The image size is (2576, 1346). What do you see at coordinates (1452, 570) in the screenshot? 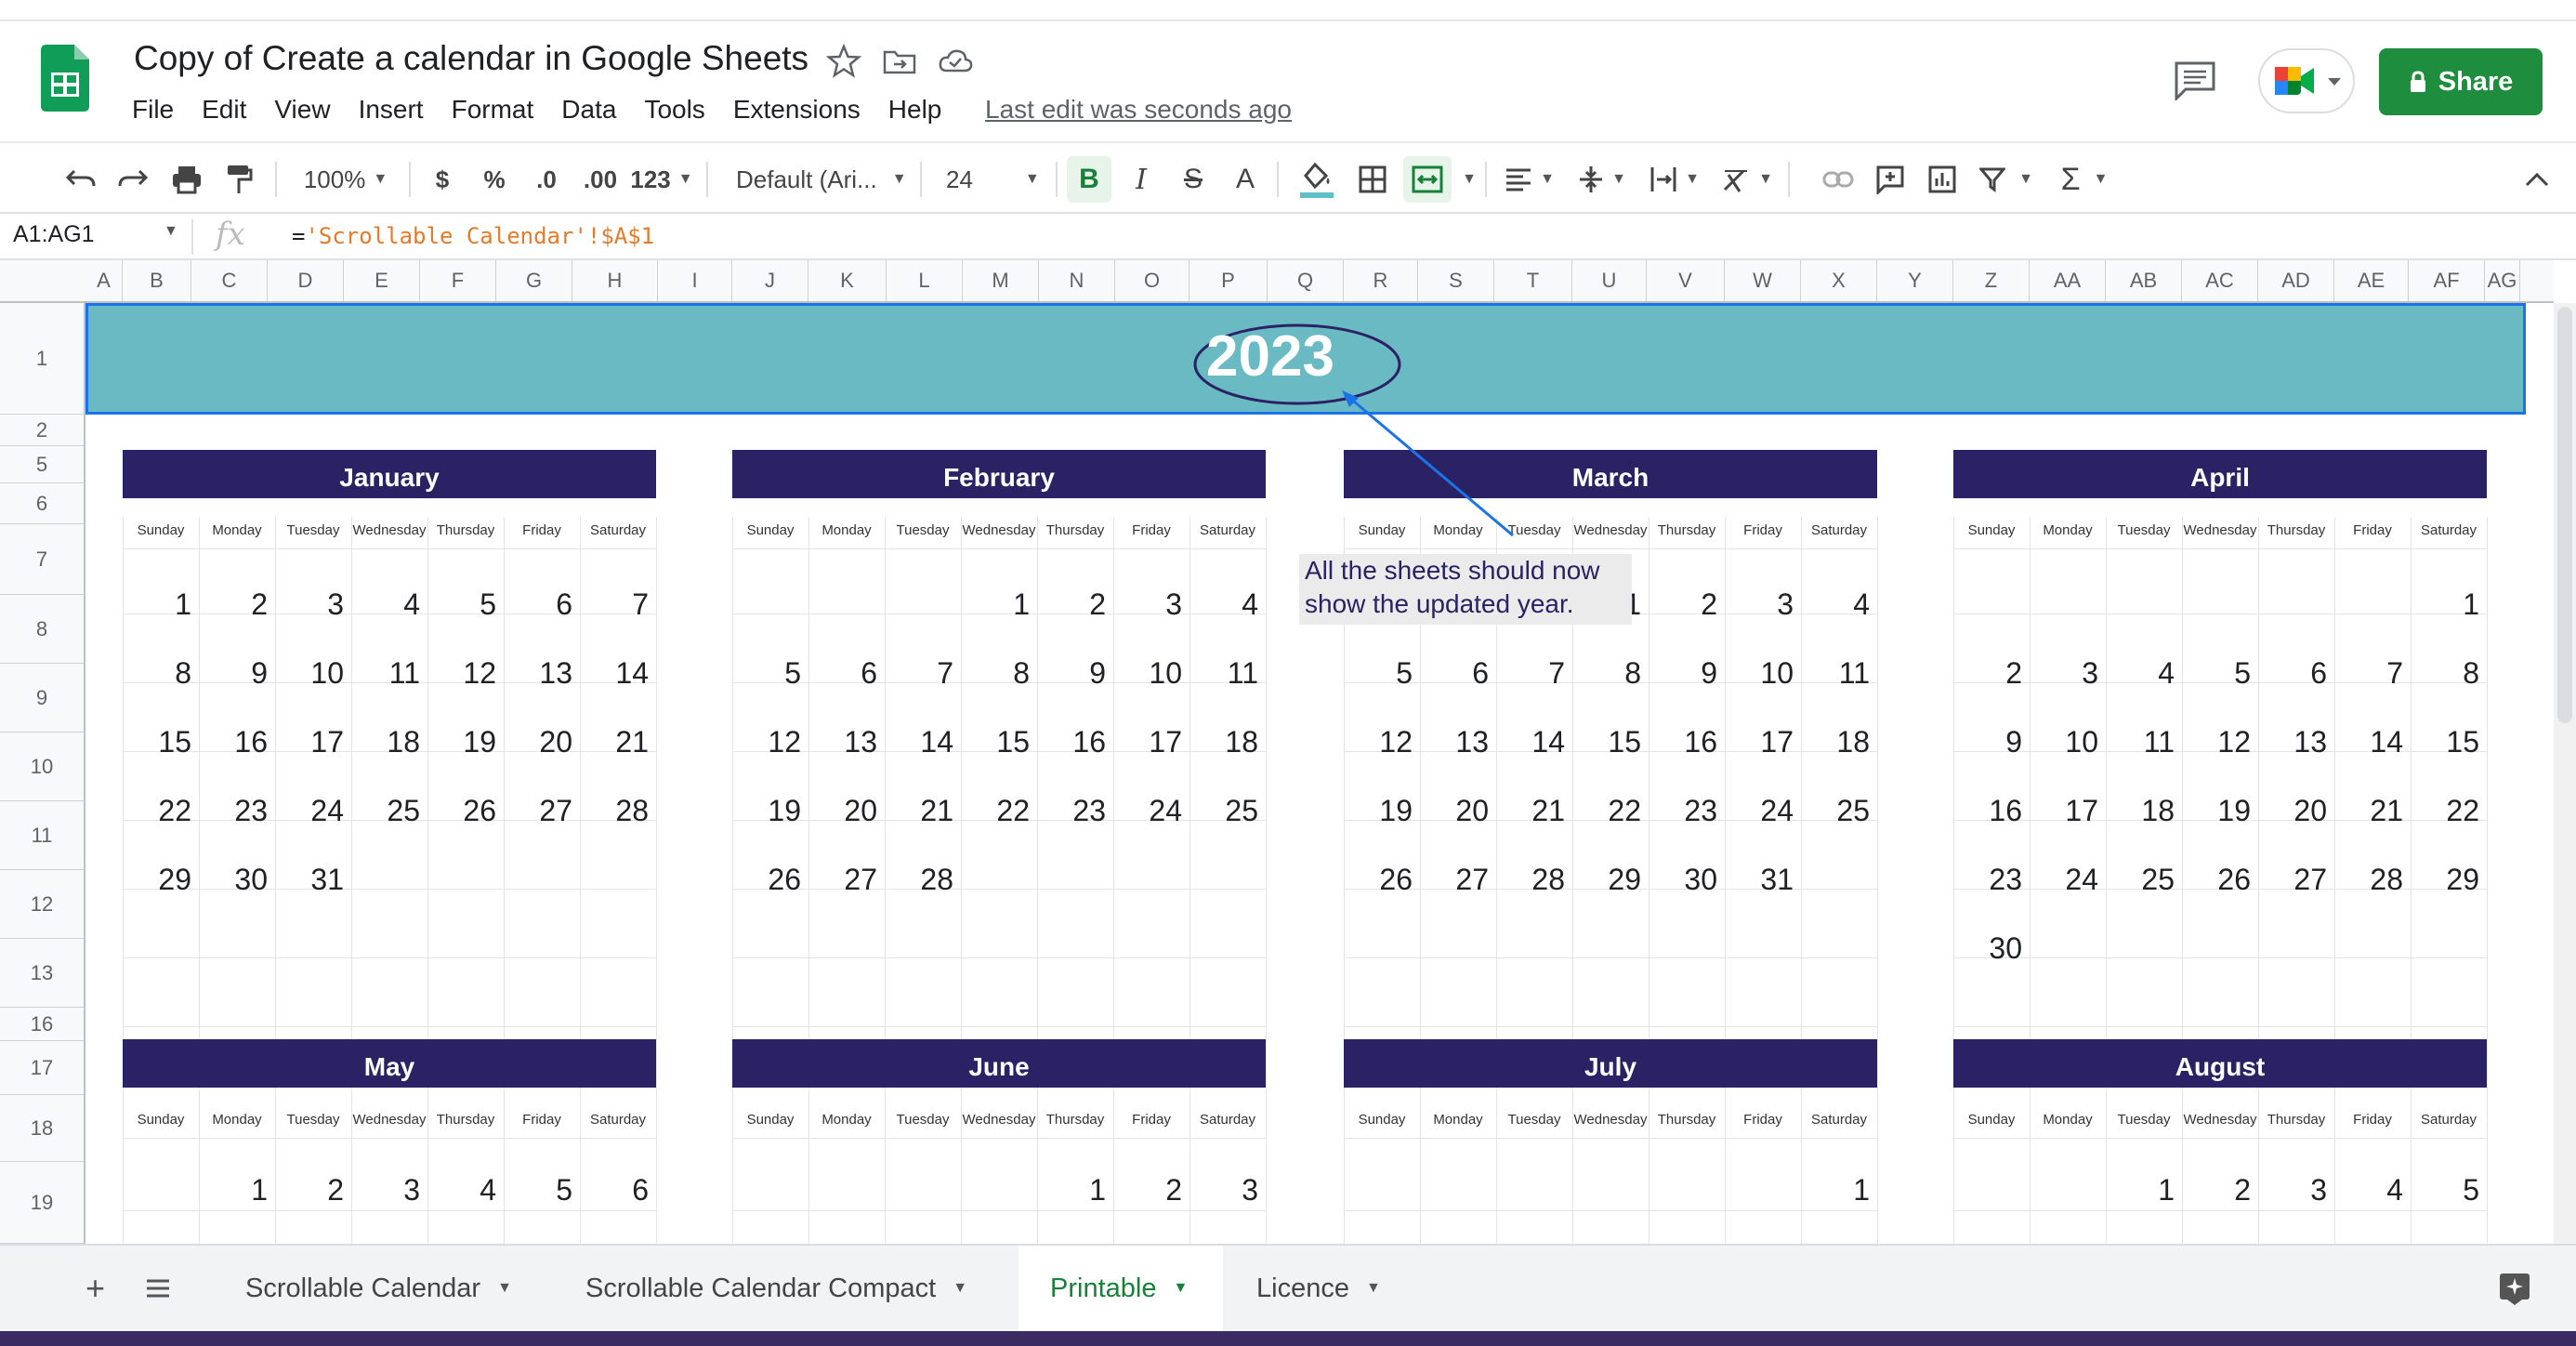
I see `note-line-1: All the sheets should now` at bounding box center [1452, 570].